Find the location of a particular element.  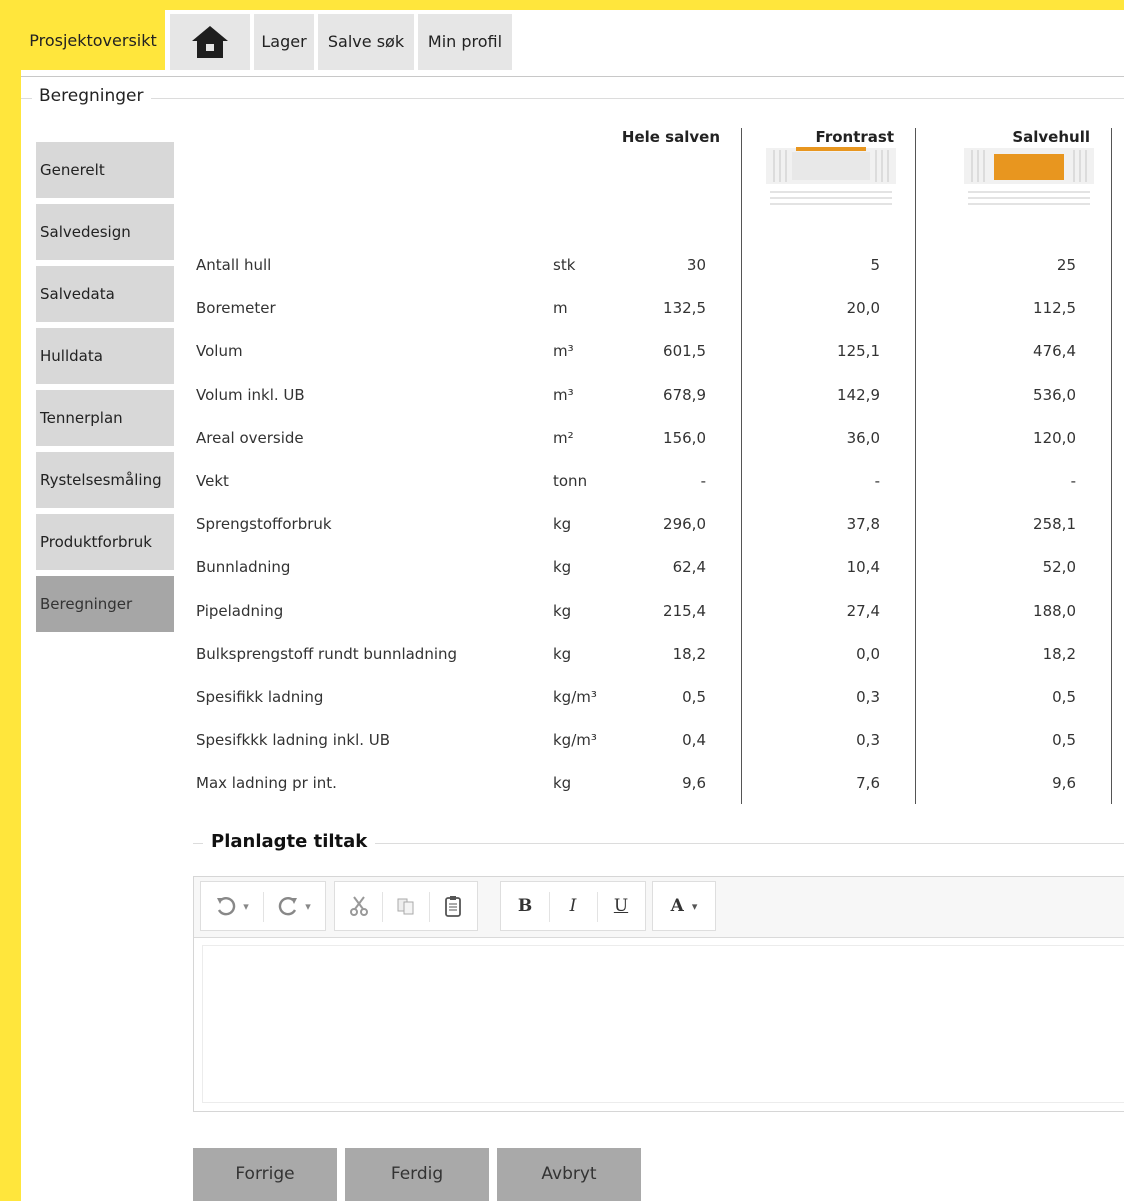

italic-button: I is located at coordinates (573, 906).